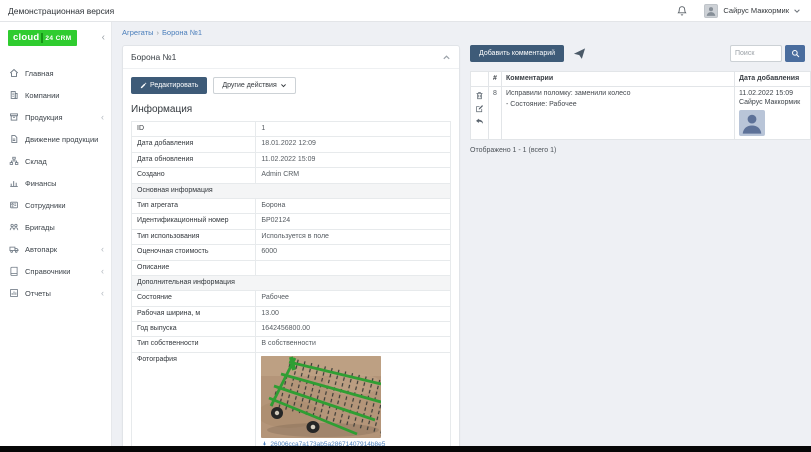 This screenshot has width=811, height=452. What do you see at coordinates (682, 11) in the screenshot?
I see `bell-icon` at bounding box center [682, 11].